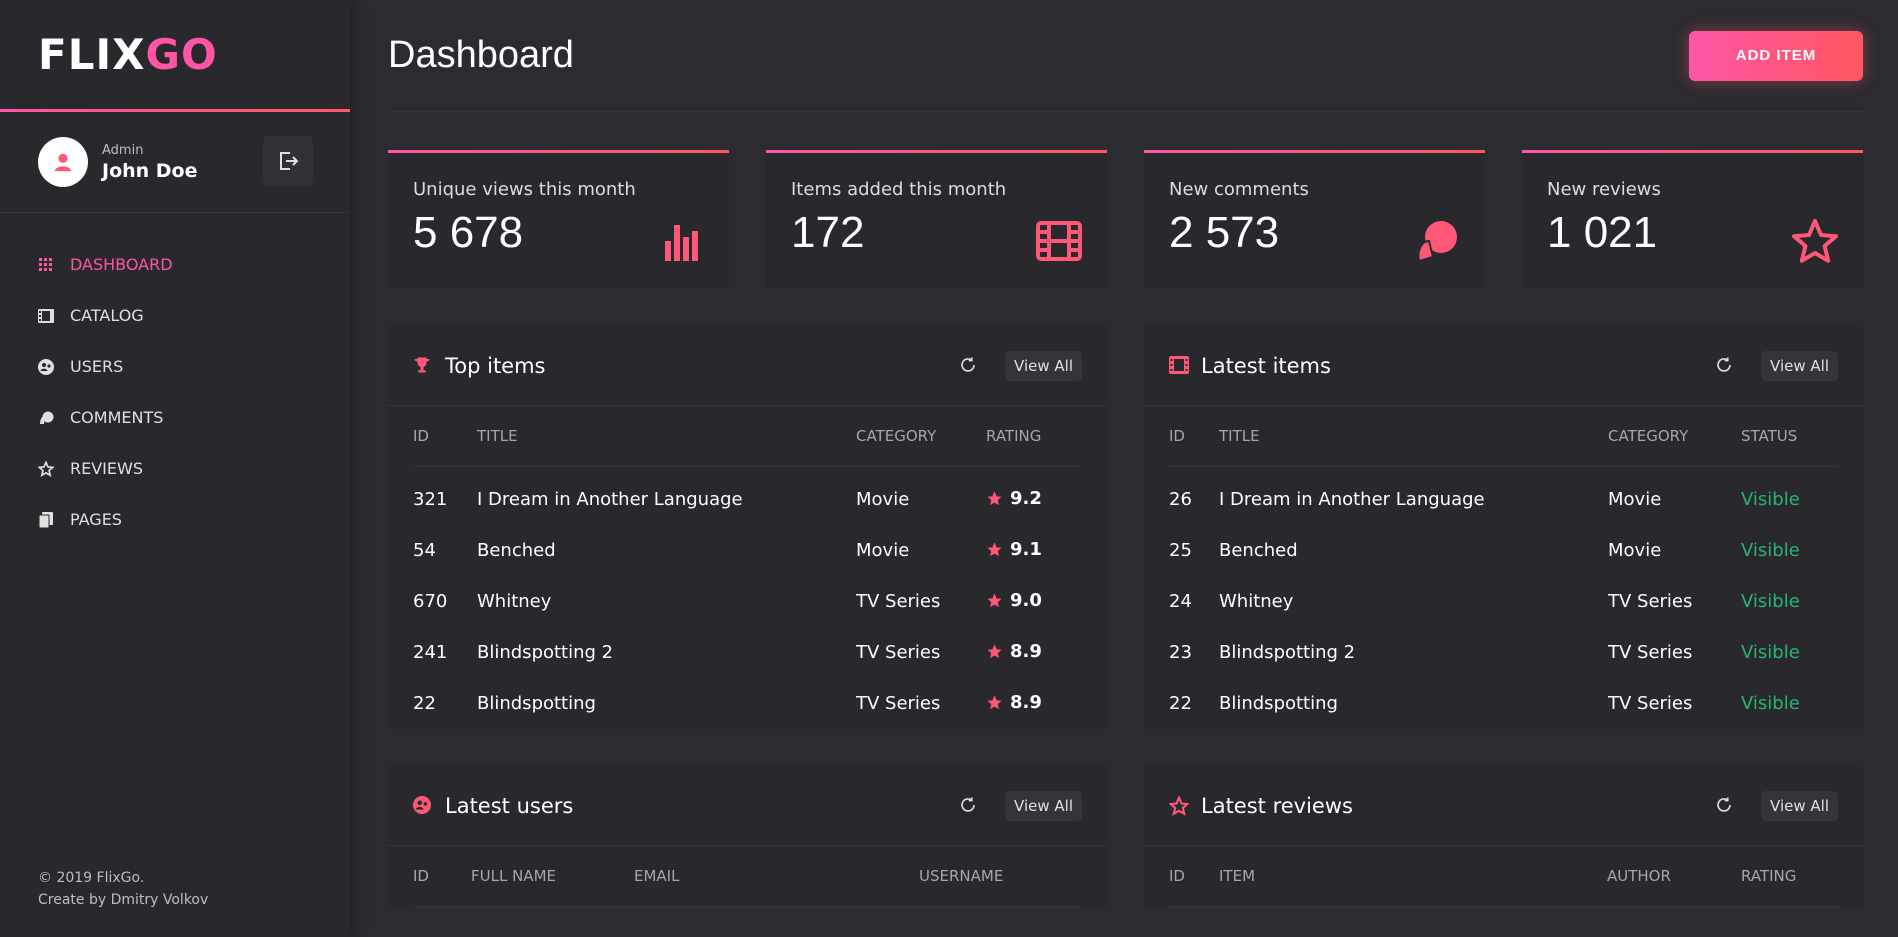 This screenshot has height=937, width=1898. Describe the element at coordinates (1776, 55) in the screenshot. I see `add-item-button: ADD ITEM` at that location.